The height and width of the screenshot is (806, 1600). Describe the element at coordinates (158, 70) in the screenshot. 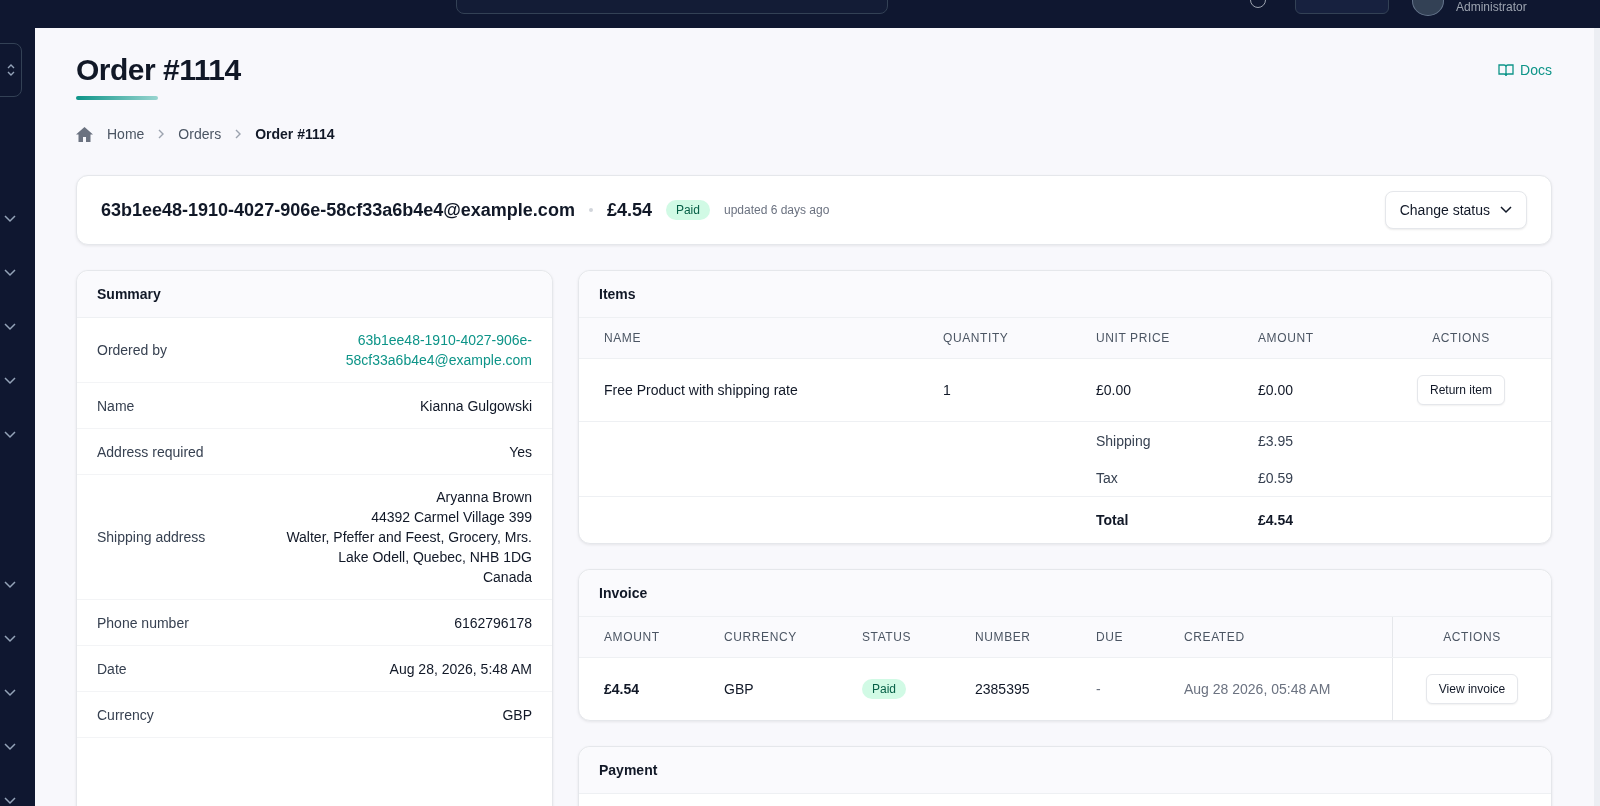

I see `page-title: Order #1114` at that location.